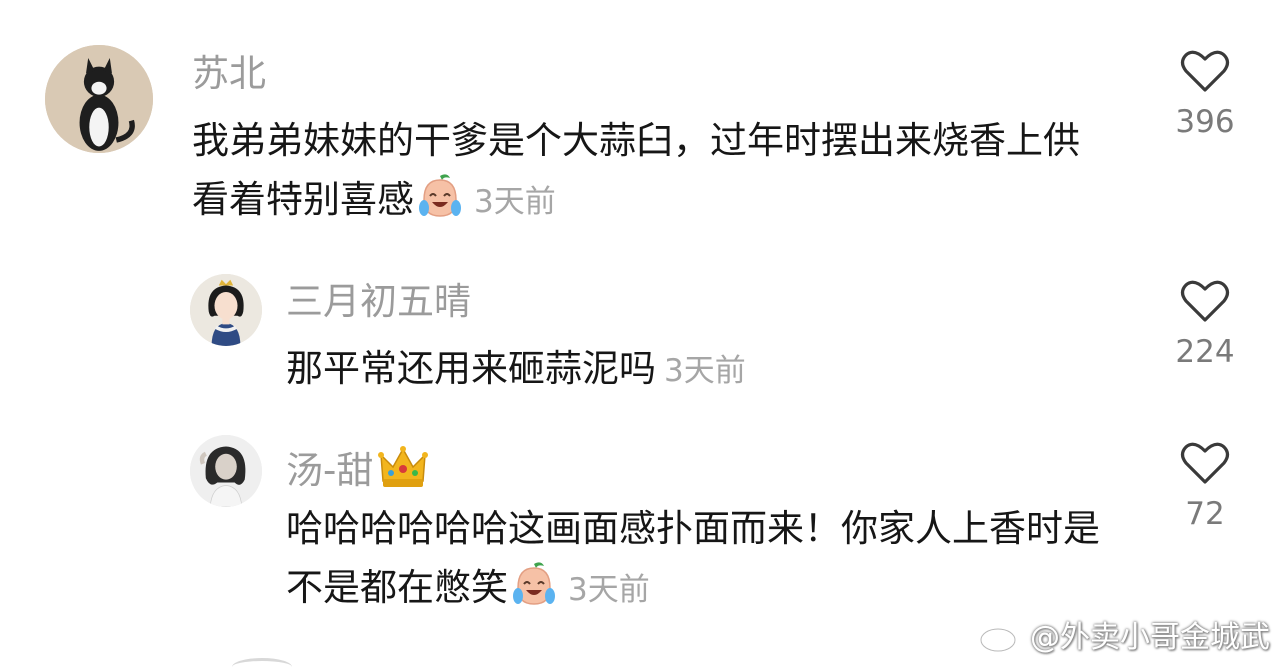 The width and height of the screenshot is (1284, 668). I want to click on like-button: 224, so click(1205, 324).